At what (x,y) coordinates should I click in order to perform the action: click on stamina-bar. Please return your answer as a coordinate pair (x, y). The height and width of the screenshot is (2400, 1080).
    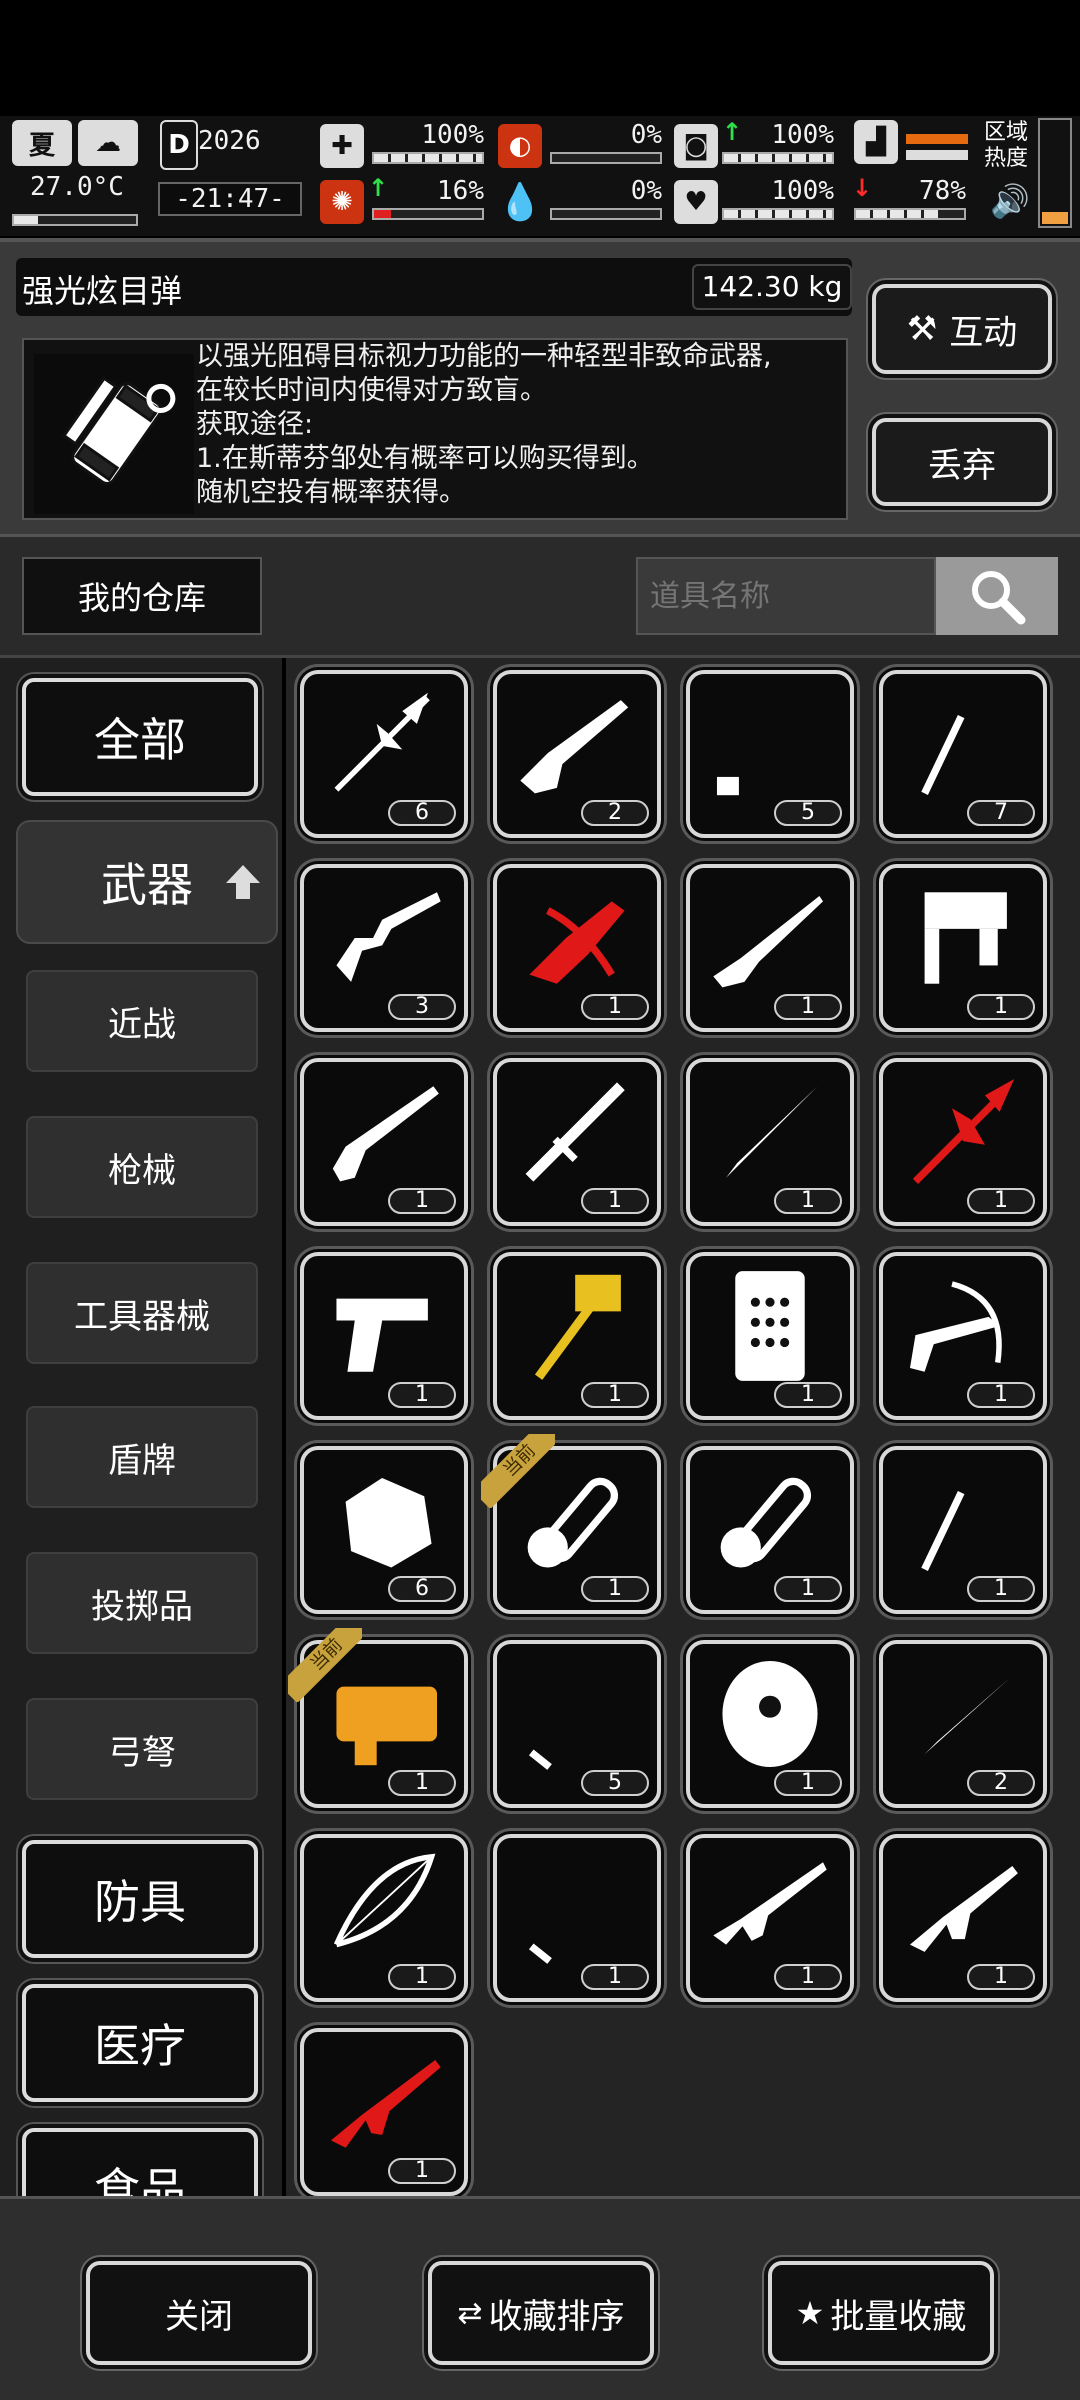
    Looking at the image, I should click on (937, 139).